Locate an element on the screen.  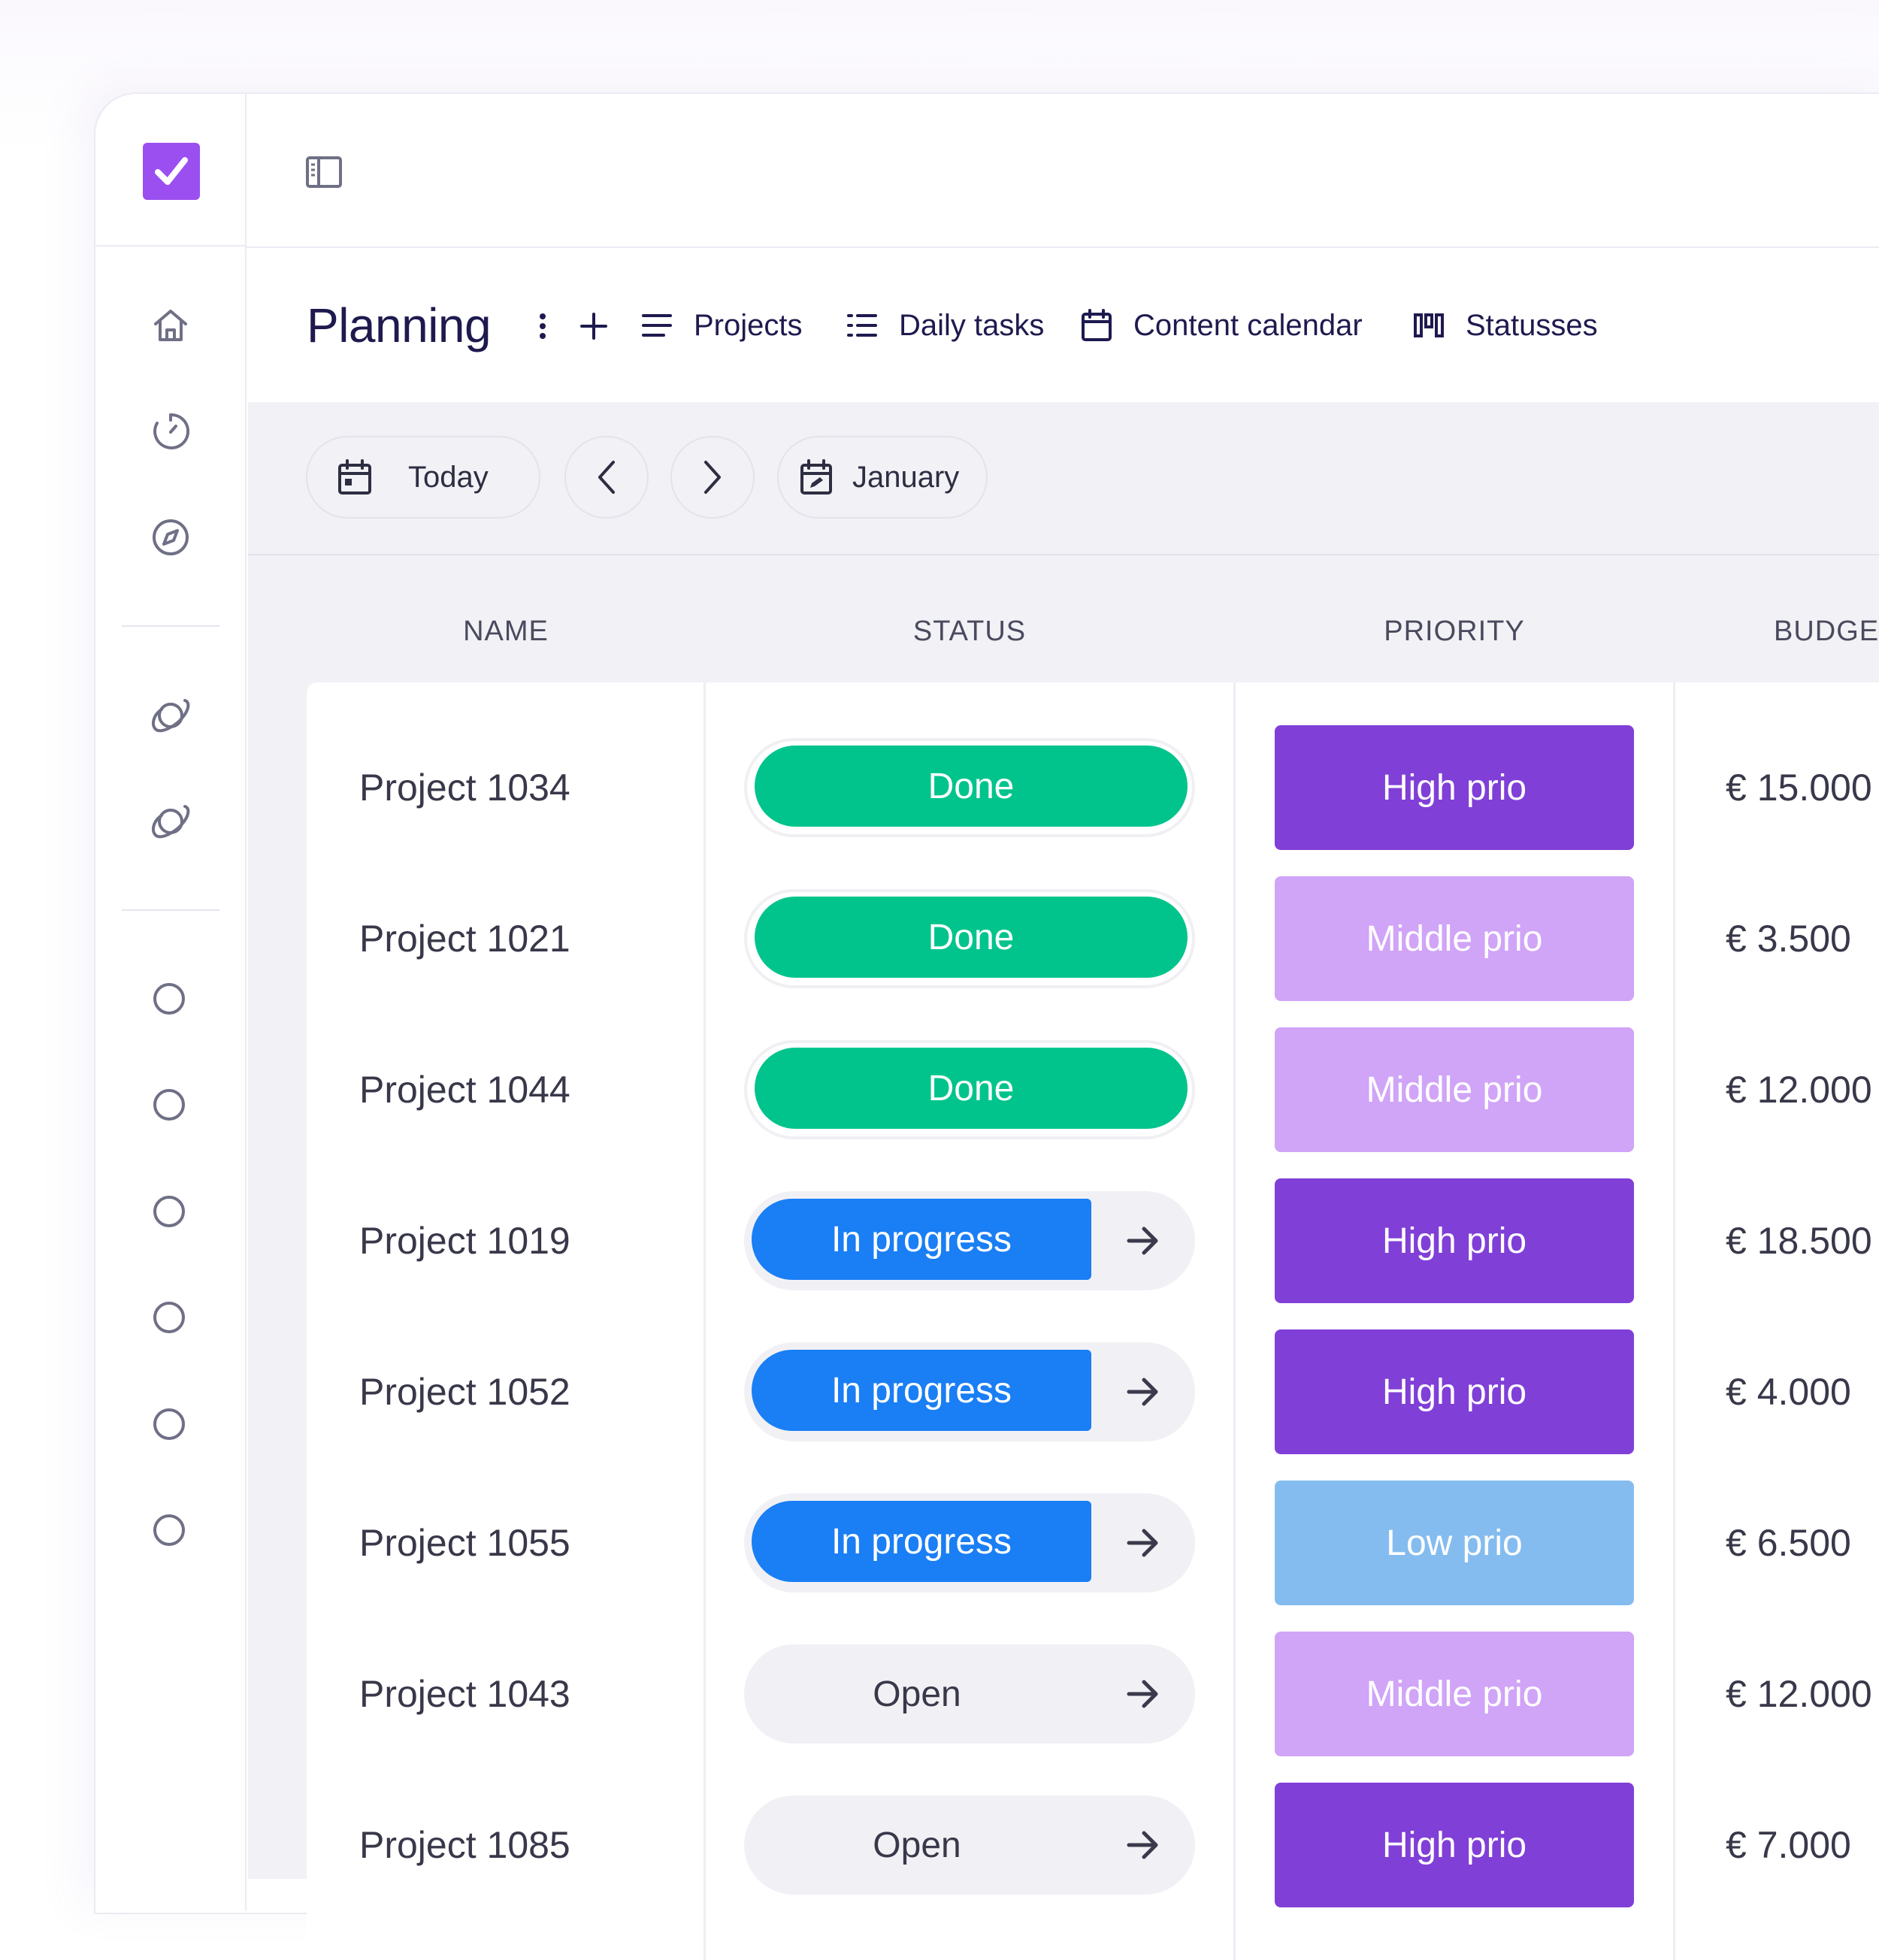
project-name: Project 1085 is located at coordinates (465, 1845).